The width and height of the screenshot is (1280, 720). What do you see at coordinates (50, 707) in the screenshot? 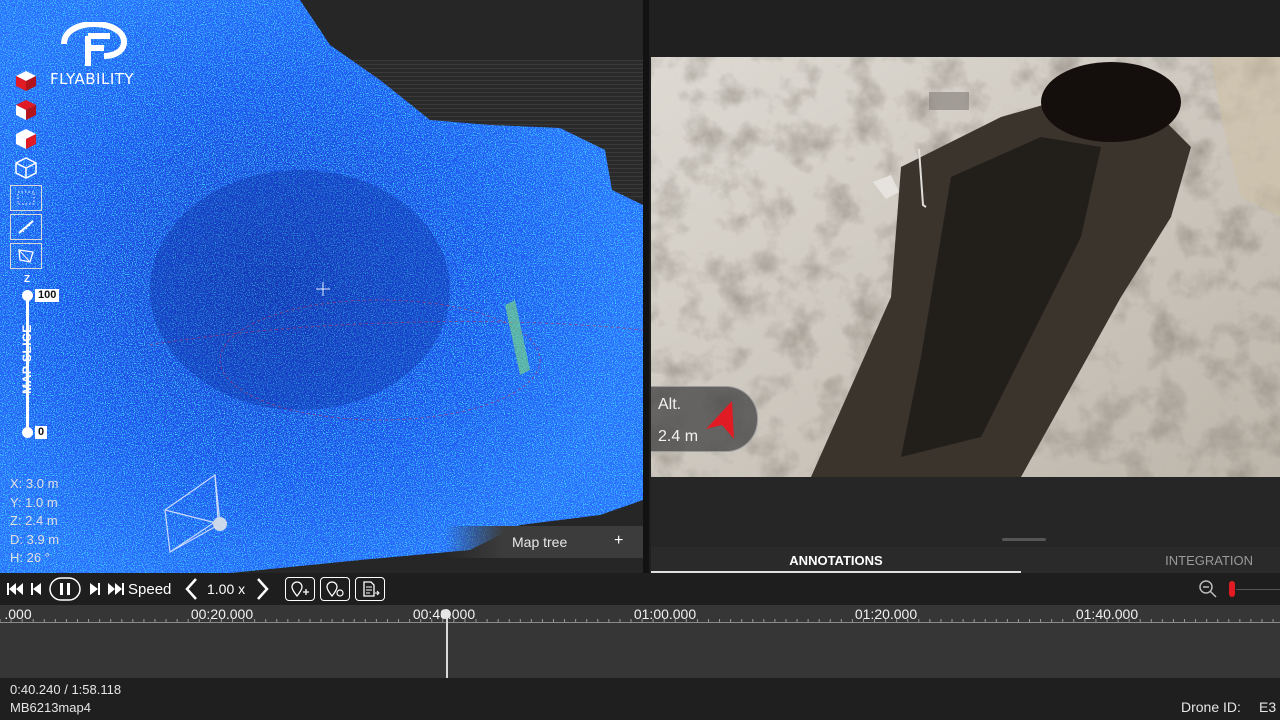
I see `map-name: MB6213map4` at bounding box center [50, 707].